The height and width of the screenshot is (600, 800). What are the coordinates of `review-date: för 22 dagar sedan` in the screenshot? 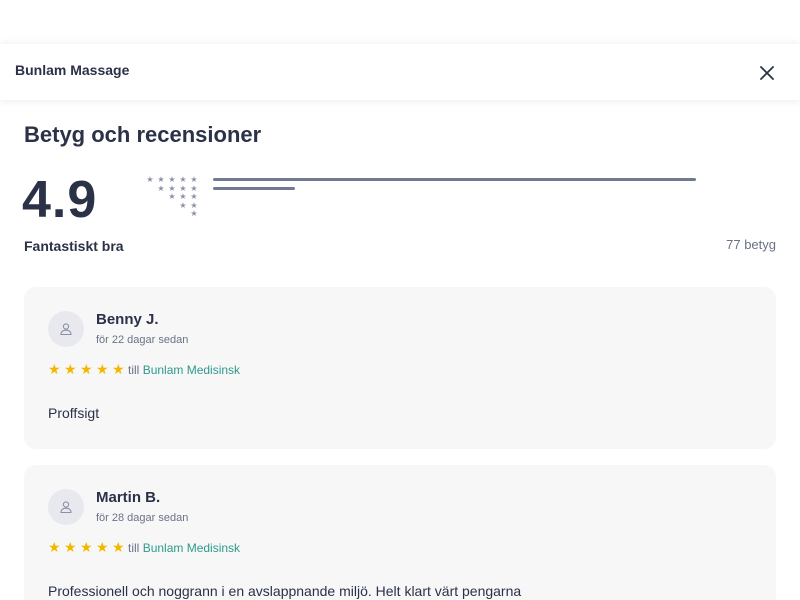 It's located at (142, 340).